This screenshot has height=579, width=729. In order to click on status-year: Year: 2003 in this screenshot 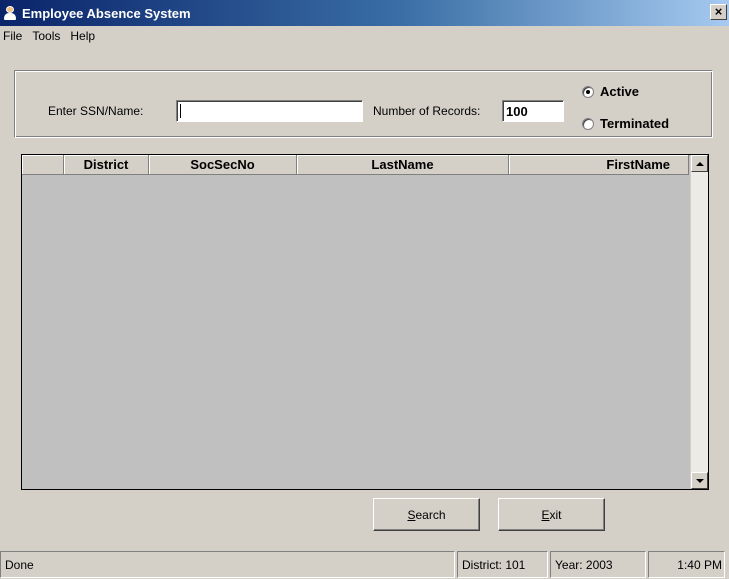, I will do `click(598, 564)`.